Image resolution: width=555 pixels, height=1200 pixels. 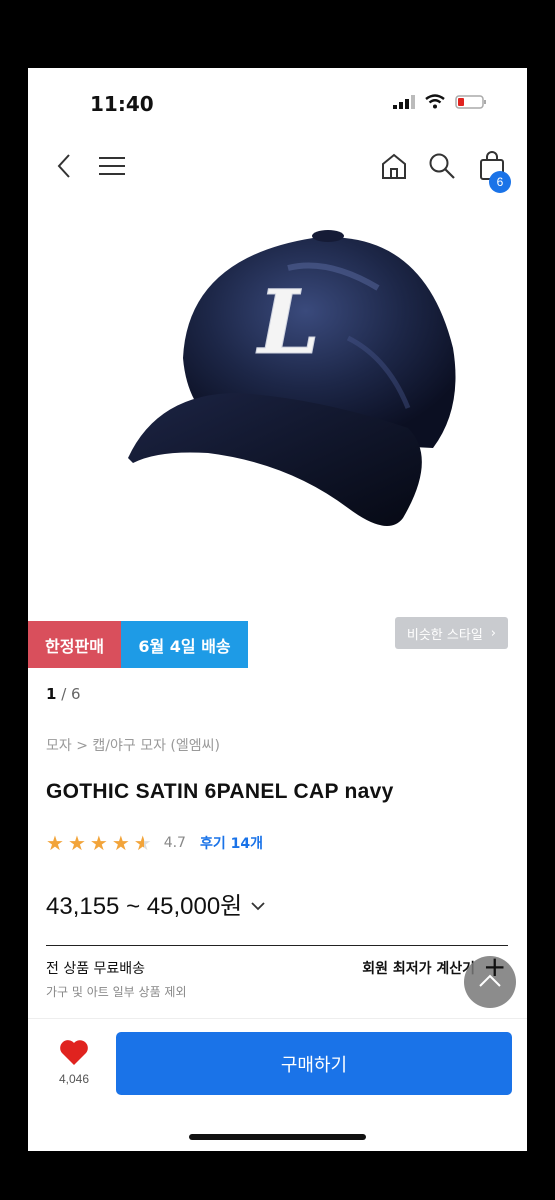 What do you see at coordinates (471, 103) in the screenshot?
I see `battery-icon` at bounding box center [471, 103].